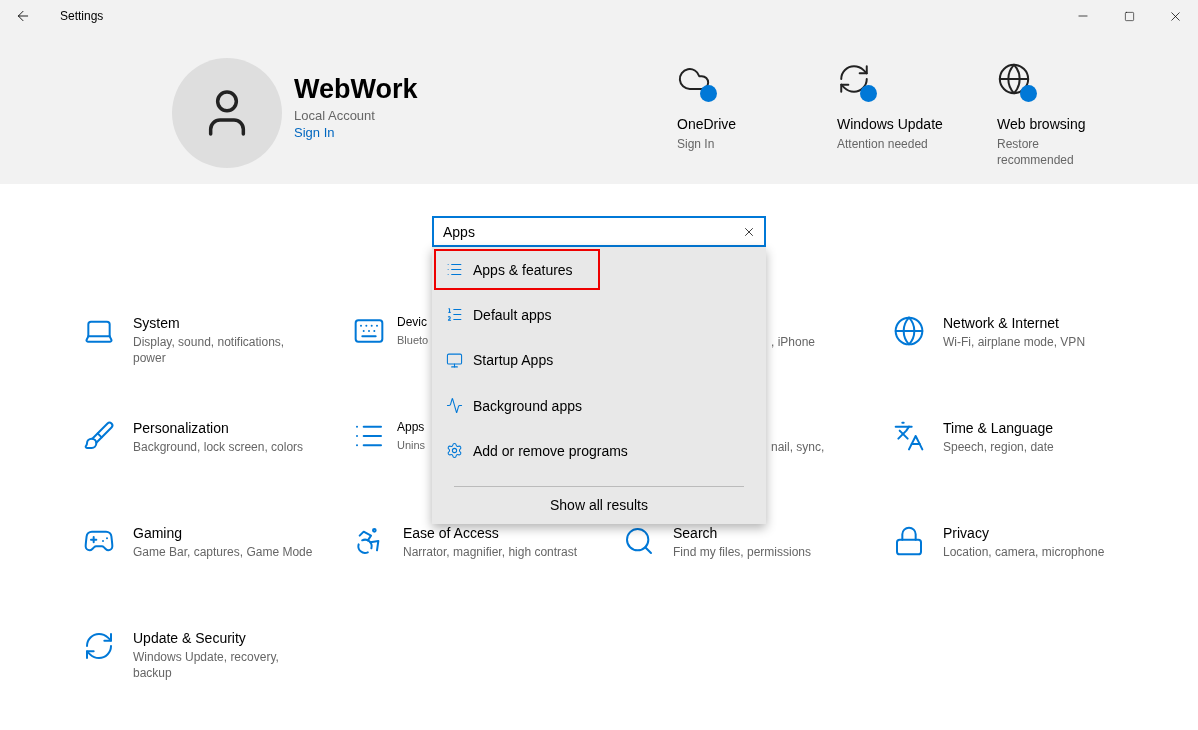 The image size is (1198, 730). Describe the element at coordinates (742, 552) in the screenshot. I see `tile-description: Find my files, permissions` at that location.